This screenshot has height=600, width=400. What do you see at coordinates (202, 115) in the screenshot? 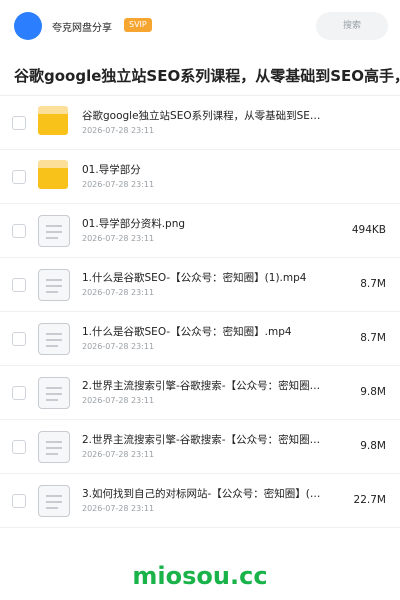
I see `file-name: 谷歌google独立站SEO系列课程，从零基础到SEO高手，基础` at bounding box center [202, 115].